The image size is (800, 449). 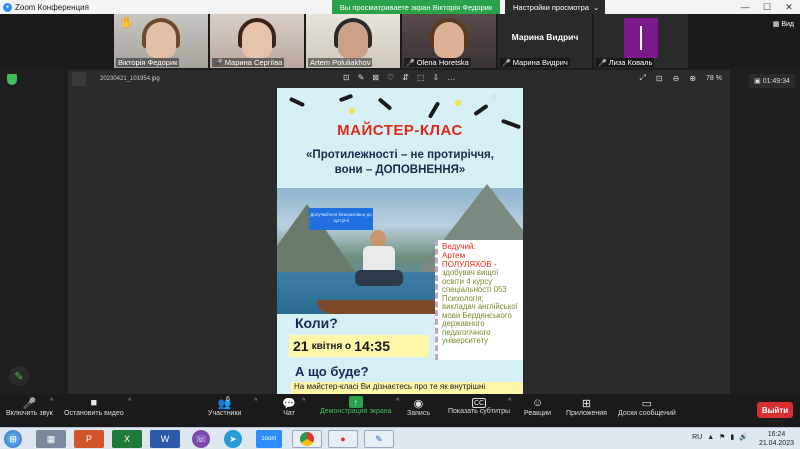 I want to click on left-margin: ✎, so click(x=33, y=231).